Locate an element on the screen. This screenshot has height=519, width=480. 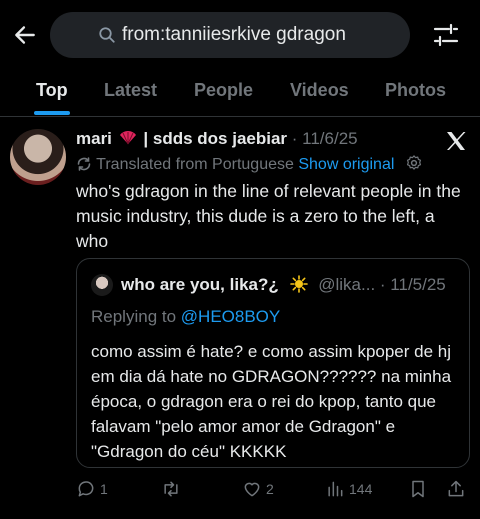
repost-button is located at coordinates (173, 491).